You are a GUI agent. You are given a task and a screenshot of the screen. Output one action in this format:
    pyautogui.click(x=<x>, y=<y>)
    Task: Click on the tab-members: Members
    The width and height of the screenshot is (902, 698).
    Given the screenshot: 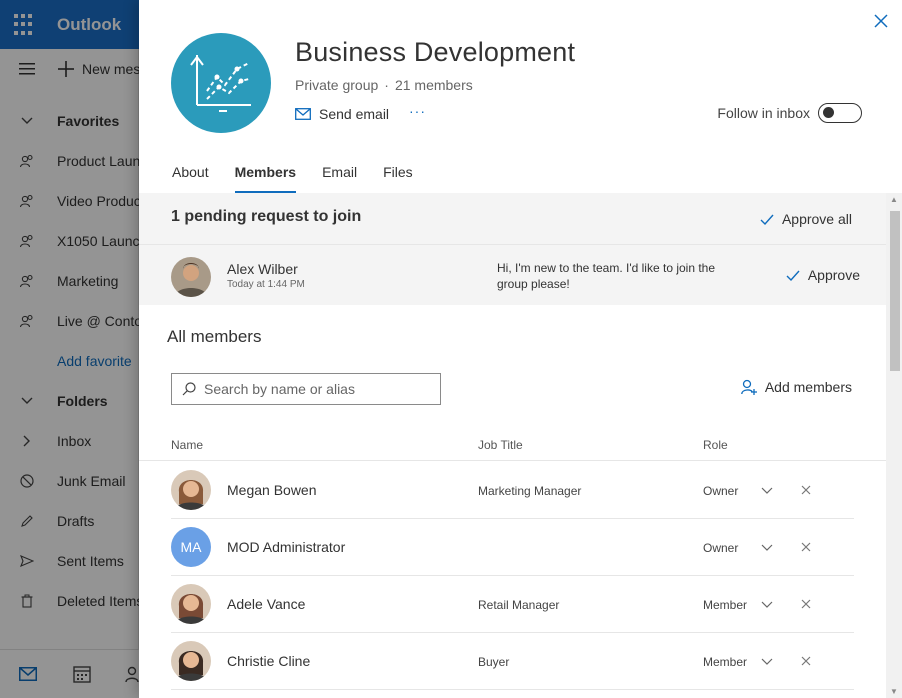 What is the action you would take?
    pyautogui.click(x=265, y=175)
    